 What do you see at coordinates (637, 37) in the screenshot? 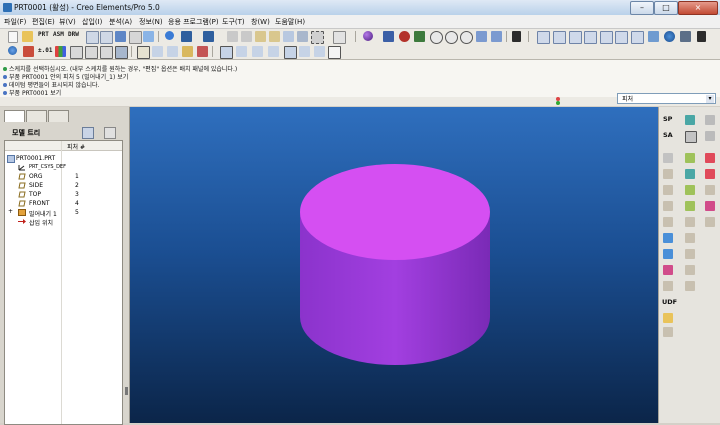
I see `annotations-icon` at bounding box center [637, 37].